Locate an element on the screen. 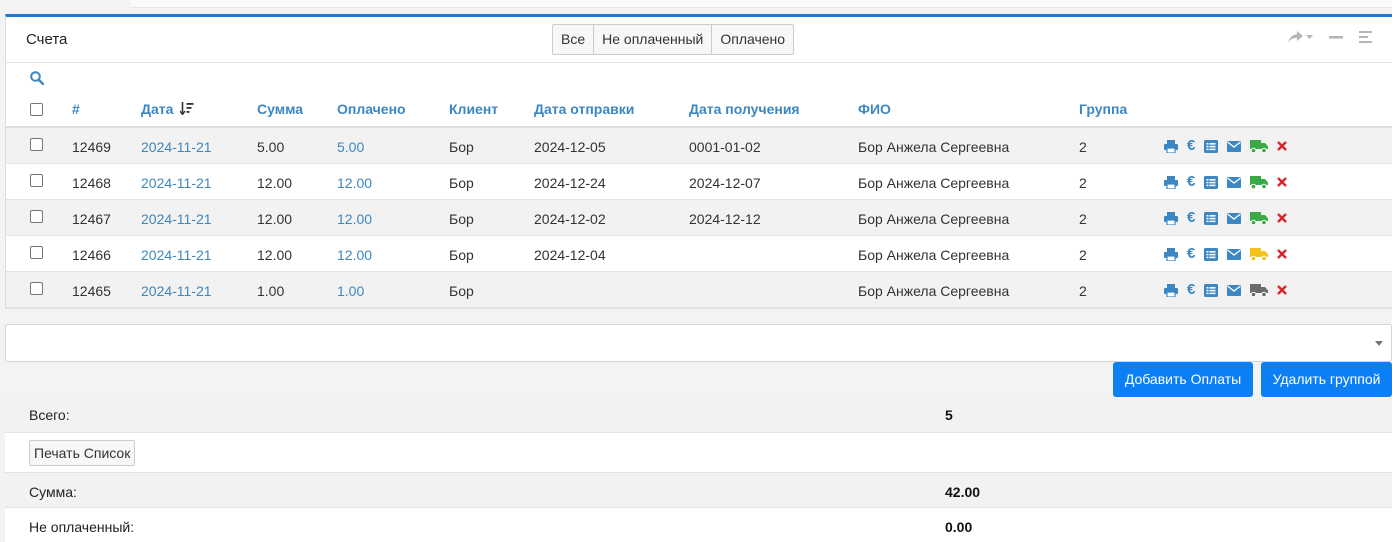 The width and height of the screenshot is (1392, 542). column-header-num: # is located at coordinates (76, 109).